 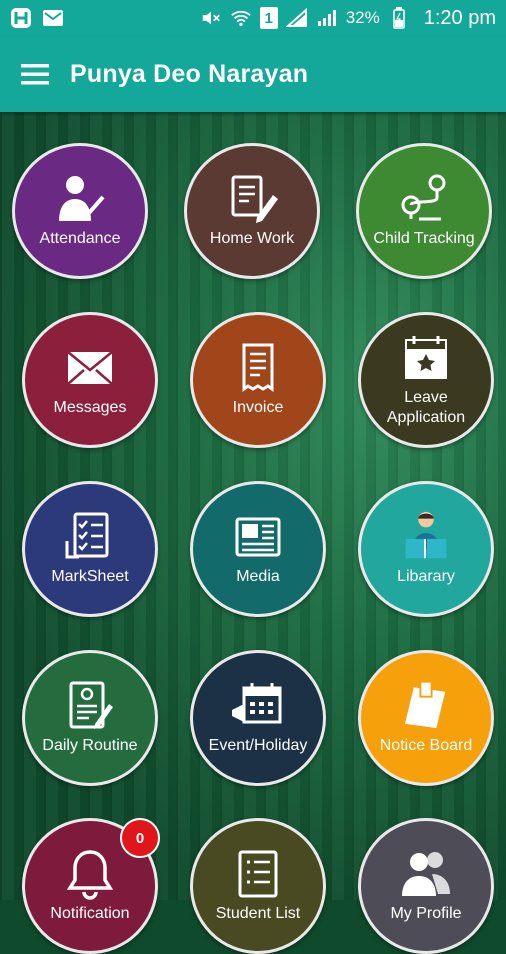 What do you see at coordinates (90, 537) in the screenshot?
I see `checklist-icon` at bounding box center [90, 537].